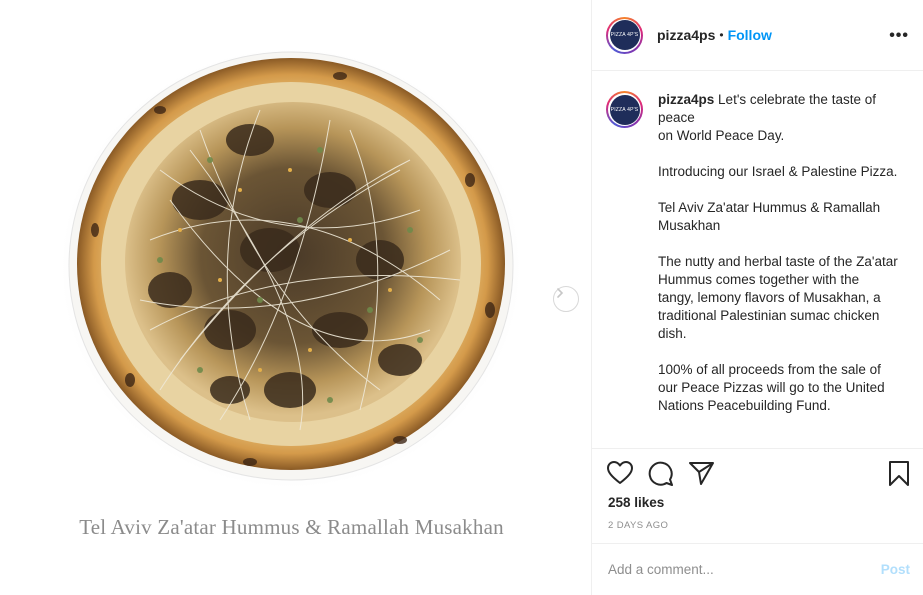 This screenshot has width=923, height=595. Describe the element at coordinates (620, 473) in the screenshot. I see `heart-icon` at that location.